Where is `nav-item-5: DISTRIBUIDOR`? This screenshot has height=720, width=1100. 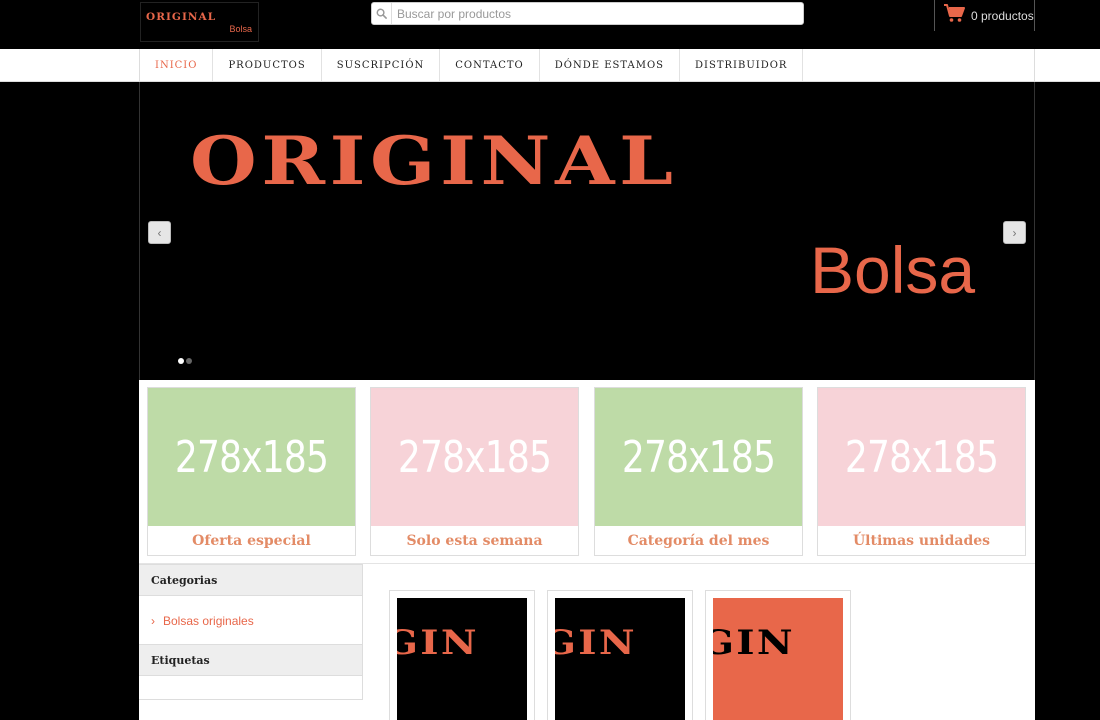 nav-item-5: DISTRIBUIDOR is located at coordinates (742, 65).